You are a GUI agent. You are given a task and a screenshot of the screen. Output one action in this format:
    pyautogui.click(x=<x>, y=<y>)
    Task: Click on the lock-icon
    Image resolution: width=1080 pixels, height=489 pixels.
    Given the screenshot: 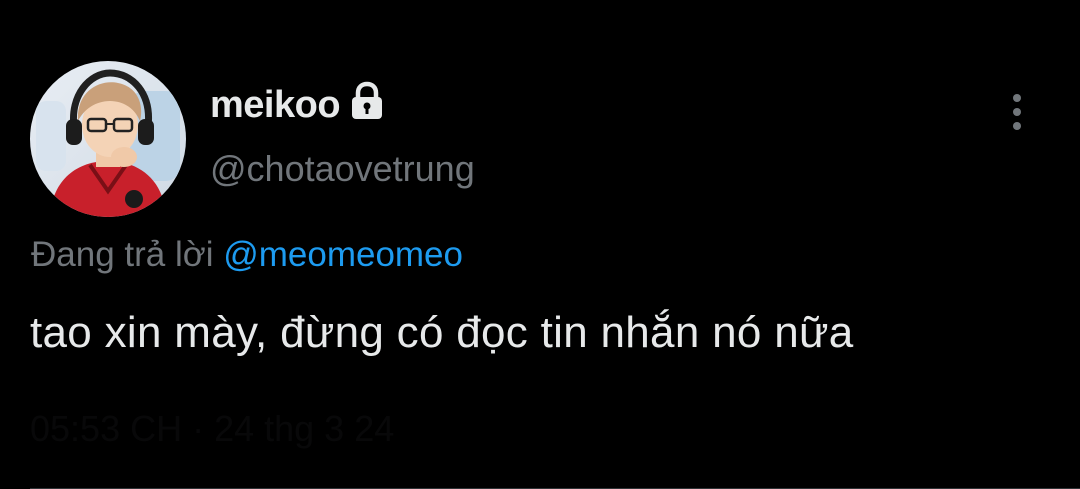 What is the action you would take?
    pyautogui.click(x=367, y=103)
    